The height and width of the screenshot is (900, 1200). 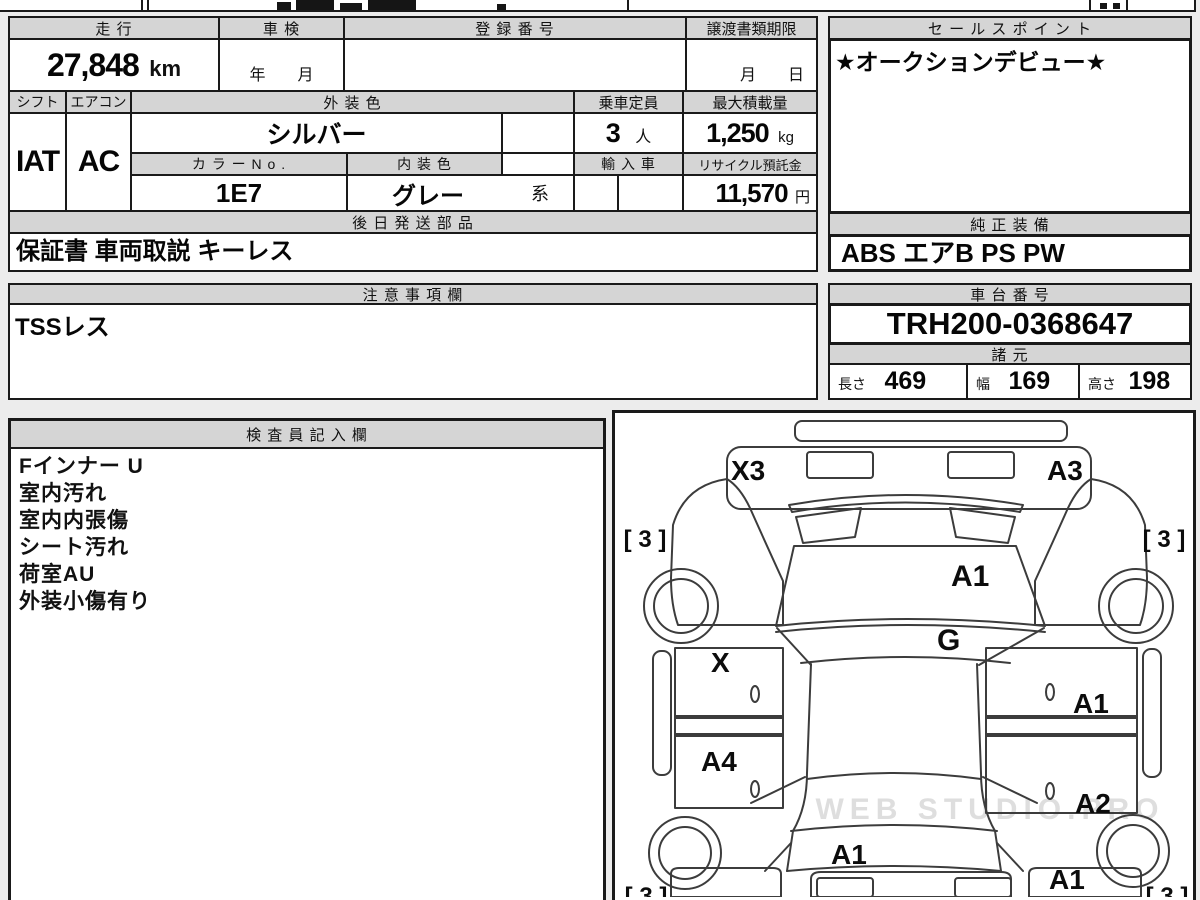 I want to click on interior-color-cell: グレー 系, so click(x=460, y=193).